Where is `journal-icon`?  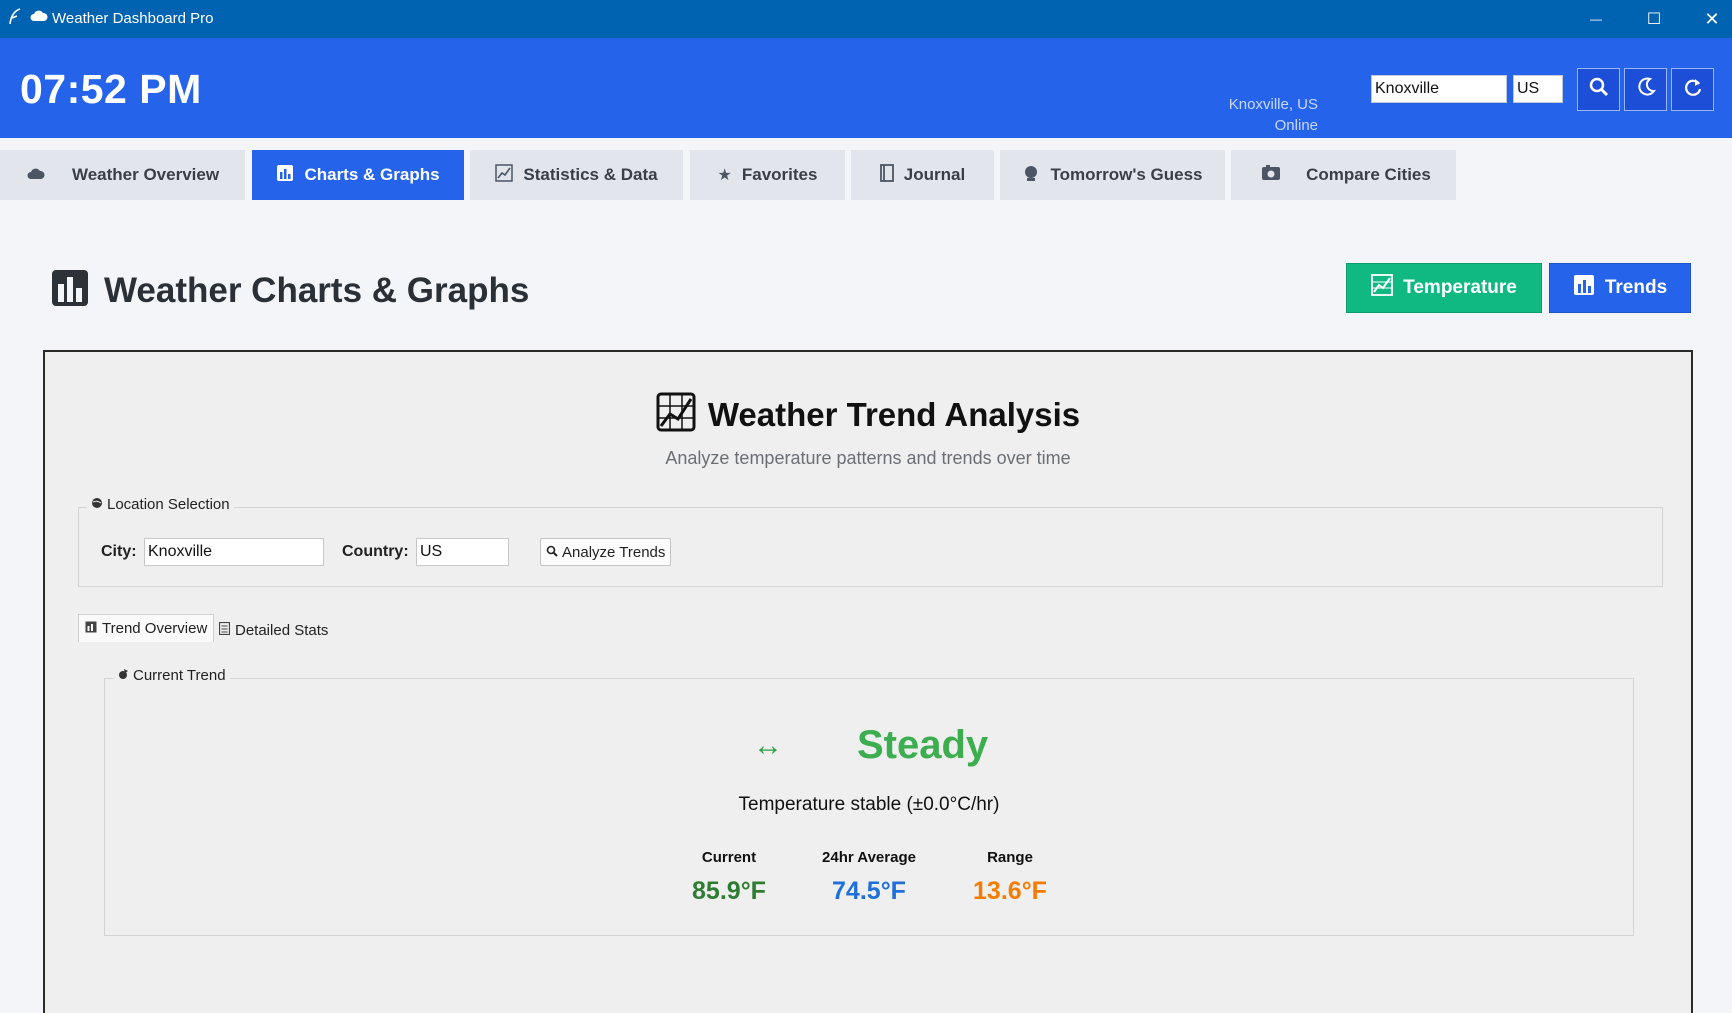 journal-icon is located at coordinates (886, 175).